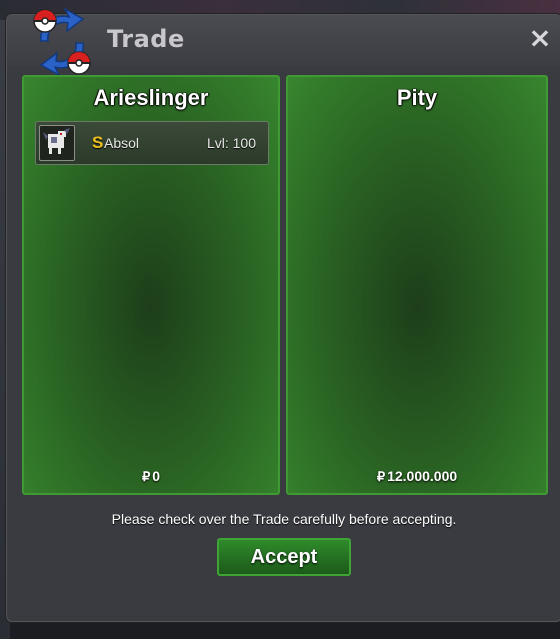  What do you see at coordinates (57, 143) in the screenshot?
I see `absol-sprite-icon` at bounding box center [57, 143].